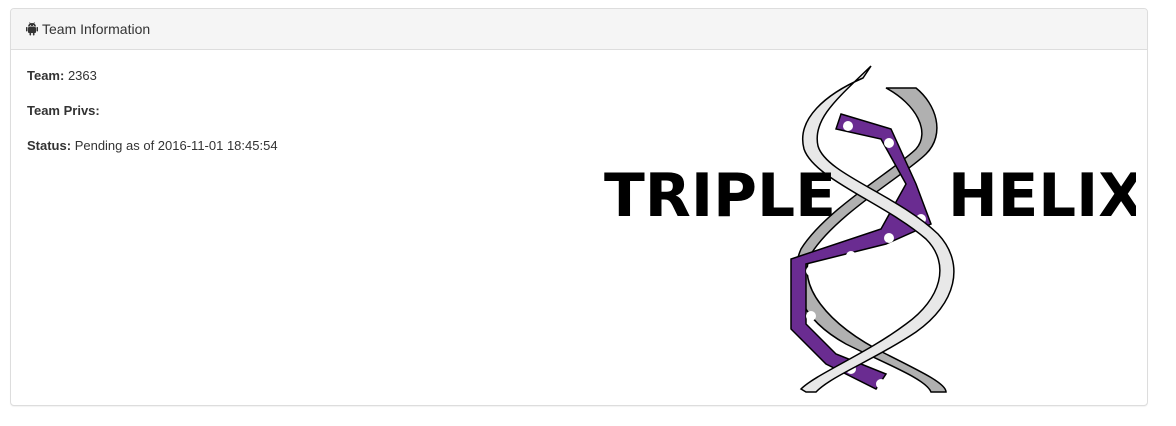  I want to click on team-value: 2363, so click(82, 75).